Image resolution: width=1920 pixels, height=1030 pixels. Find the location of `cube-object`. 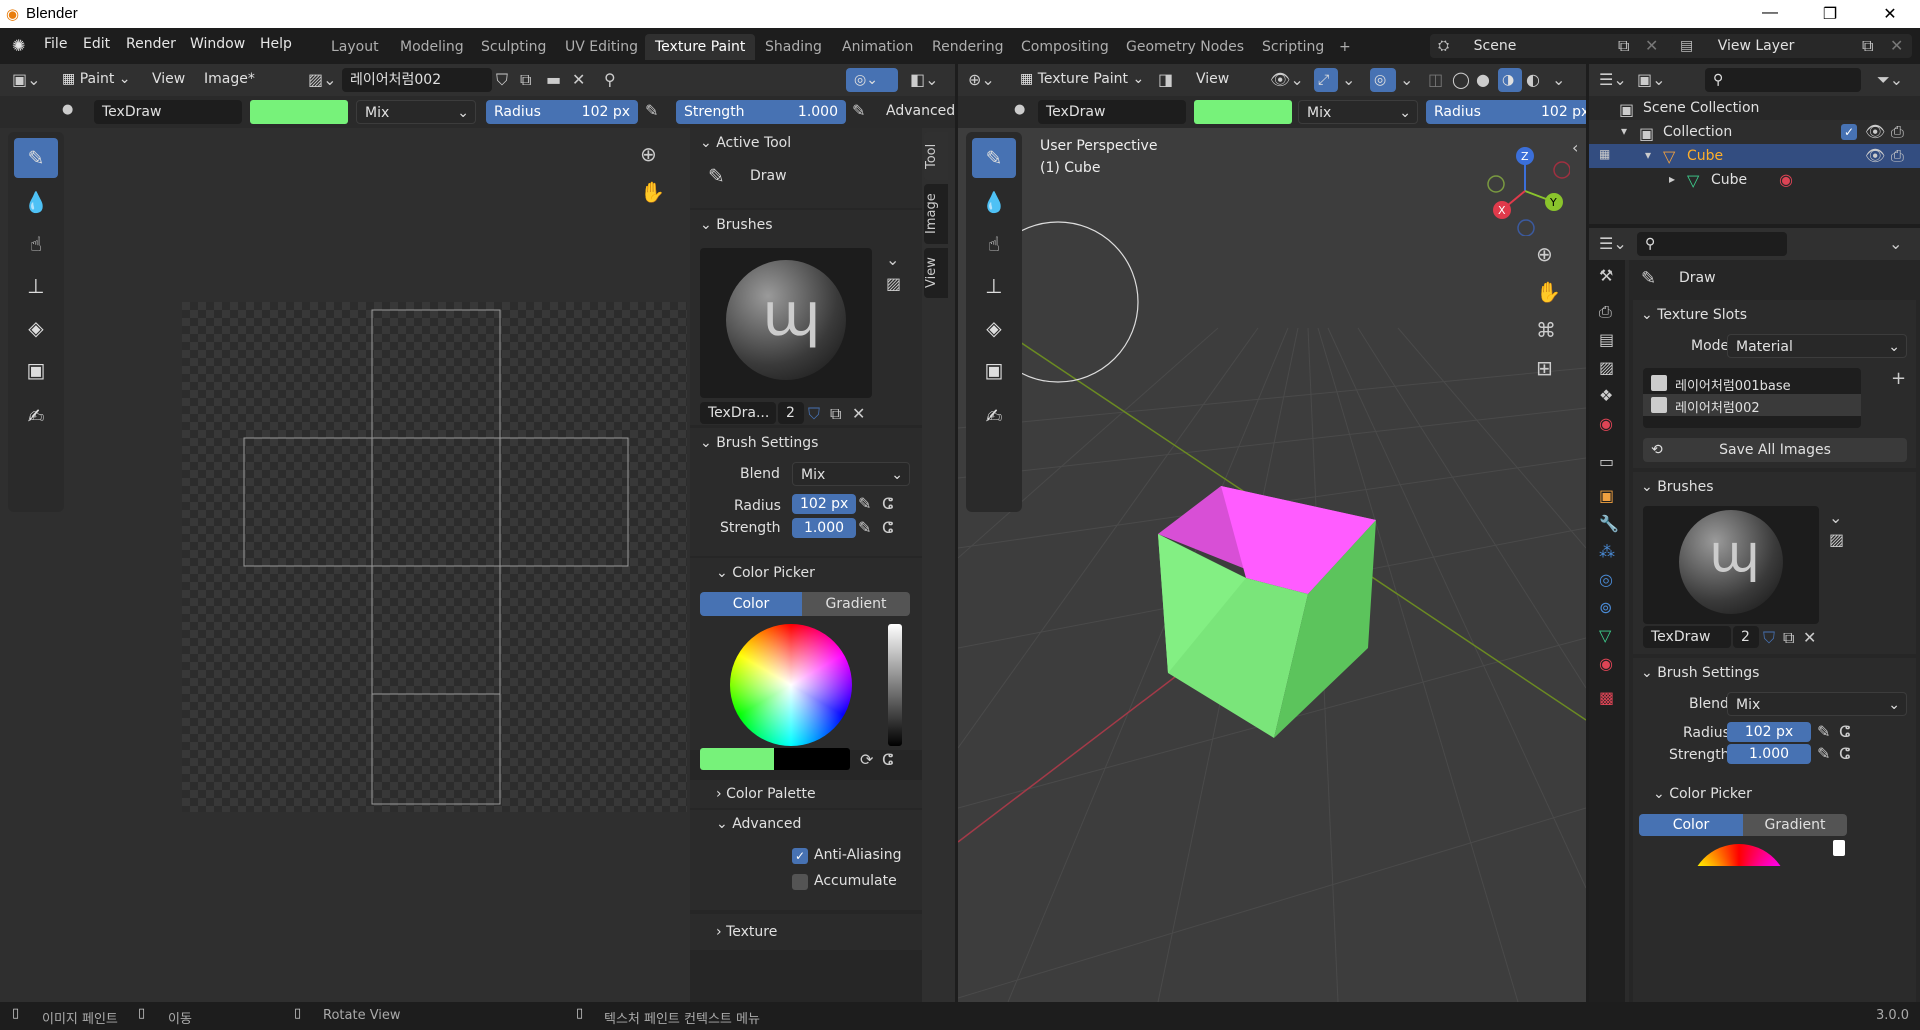

cube-object is located at coordinates (1267, 612).